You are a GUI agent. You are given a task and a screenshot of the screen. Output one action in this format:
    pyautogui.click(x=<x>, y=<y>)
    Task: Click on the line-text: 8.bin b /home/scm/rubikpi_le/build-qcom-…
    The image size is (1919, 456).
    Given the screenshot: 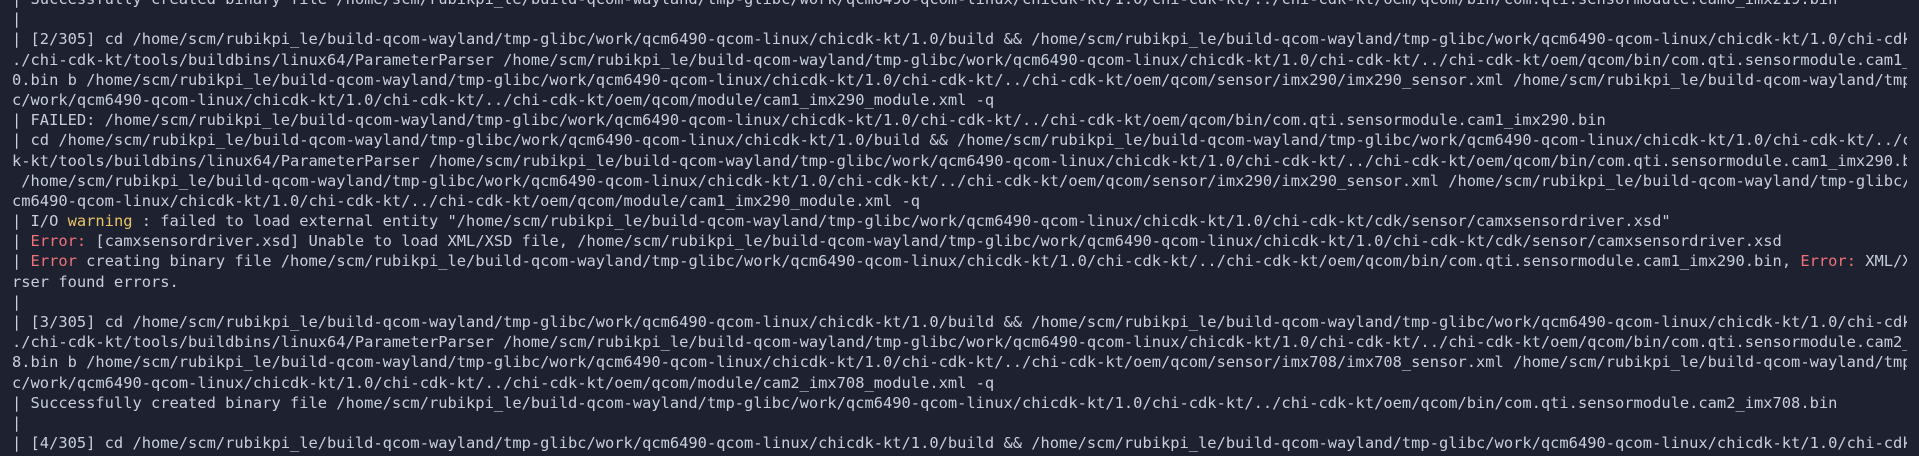 What is the action you would take?
    pyautogui.click(x=965, y=362)
    